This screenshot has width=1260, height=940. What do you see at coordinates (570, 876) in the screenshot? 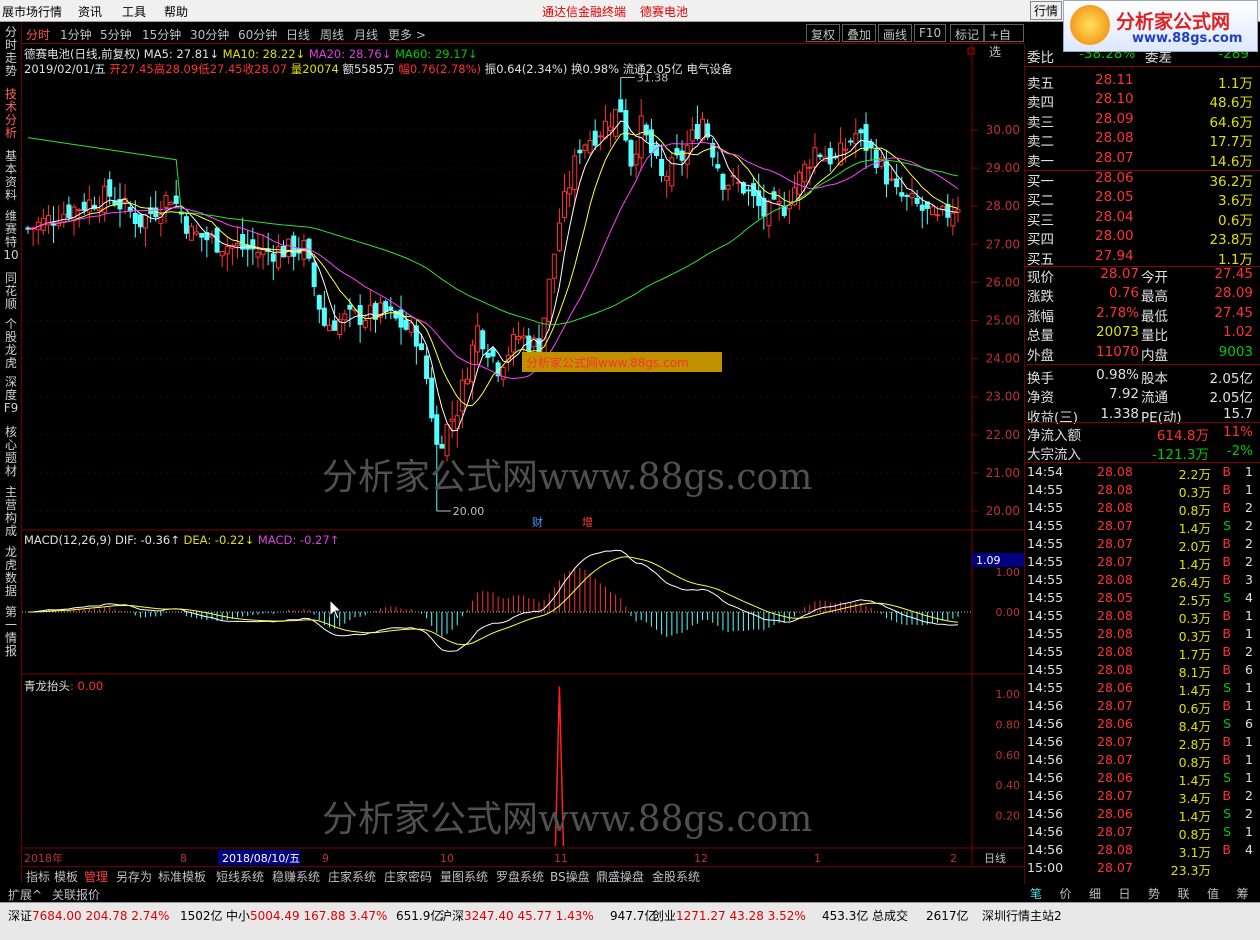
I see `formula-tab: BS操盘` at bounding box center [570, 876].